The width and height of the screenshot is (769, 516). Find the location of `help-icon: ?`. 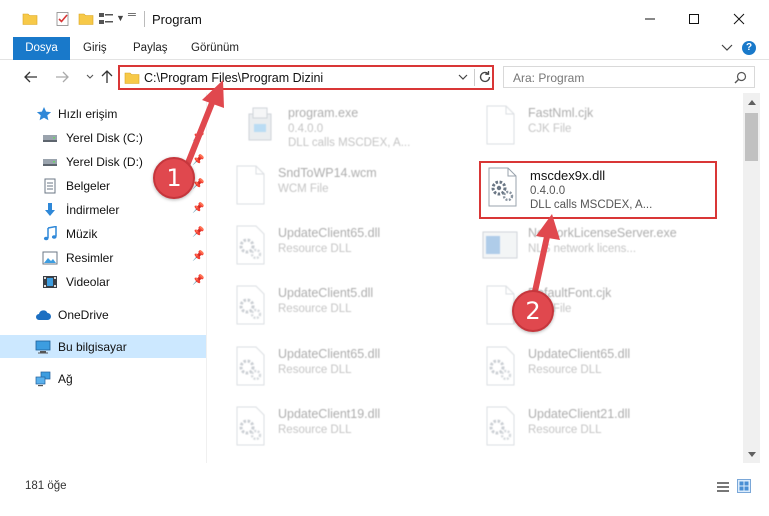

help-icon: ? is located at coordinates (749, 48).